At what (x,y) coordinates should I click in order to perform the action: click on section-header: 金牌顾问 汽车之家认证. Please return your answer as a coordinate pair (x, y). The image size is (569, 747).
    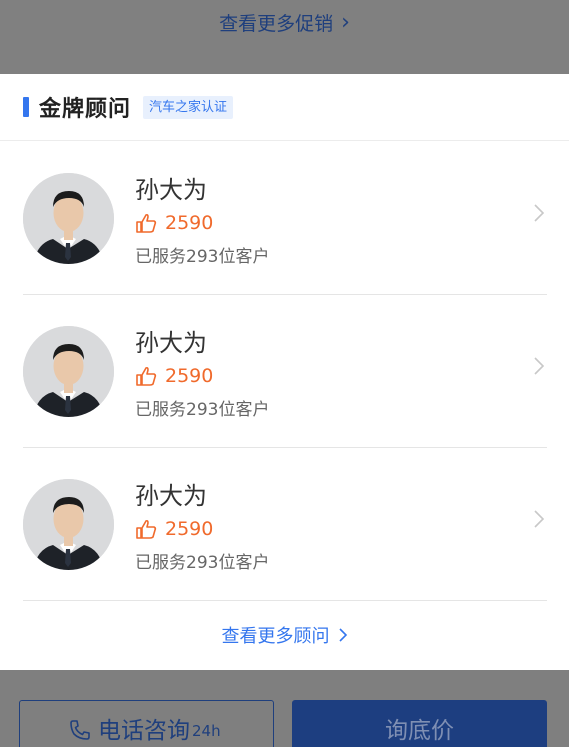
    Looking at the image, I should click on (284, 107).